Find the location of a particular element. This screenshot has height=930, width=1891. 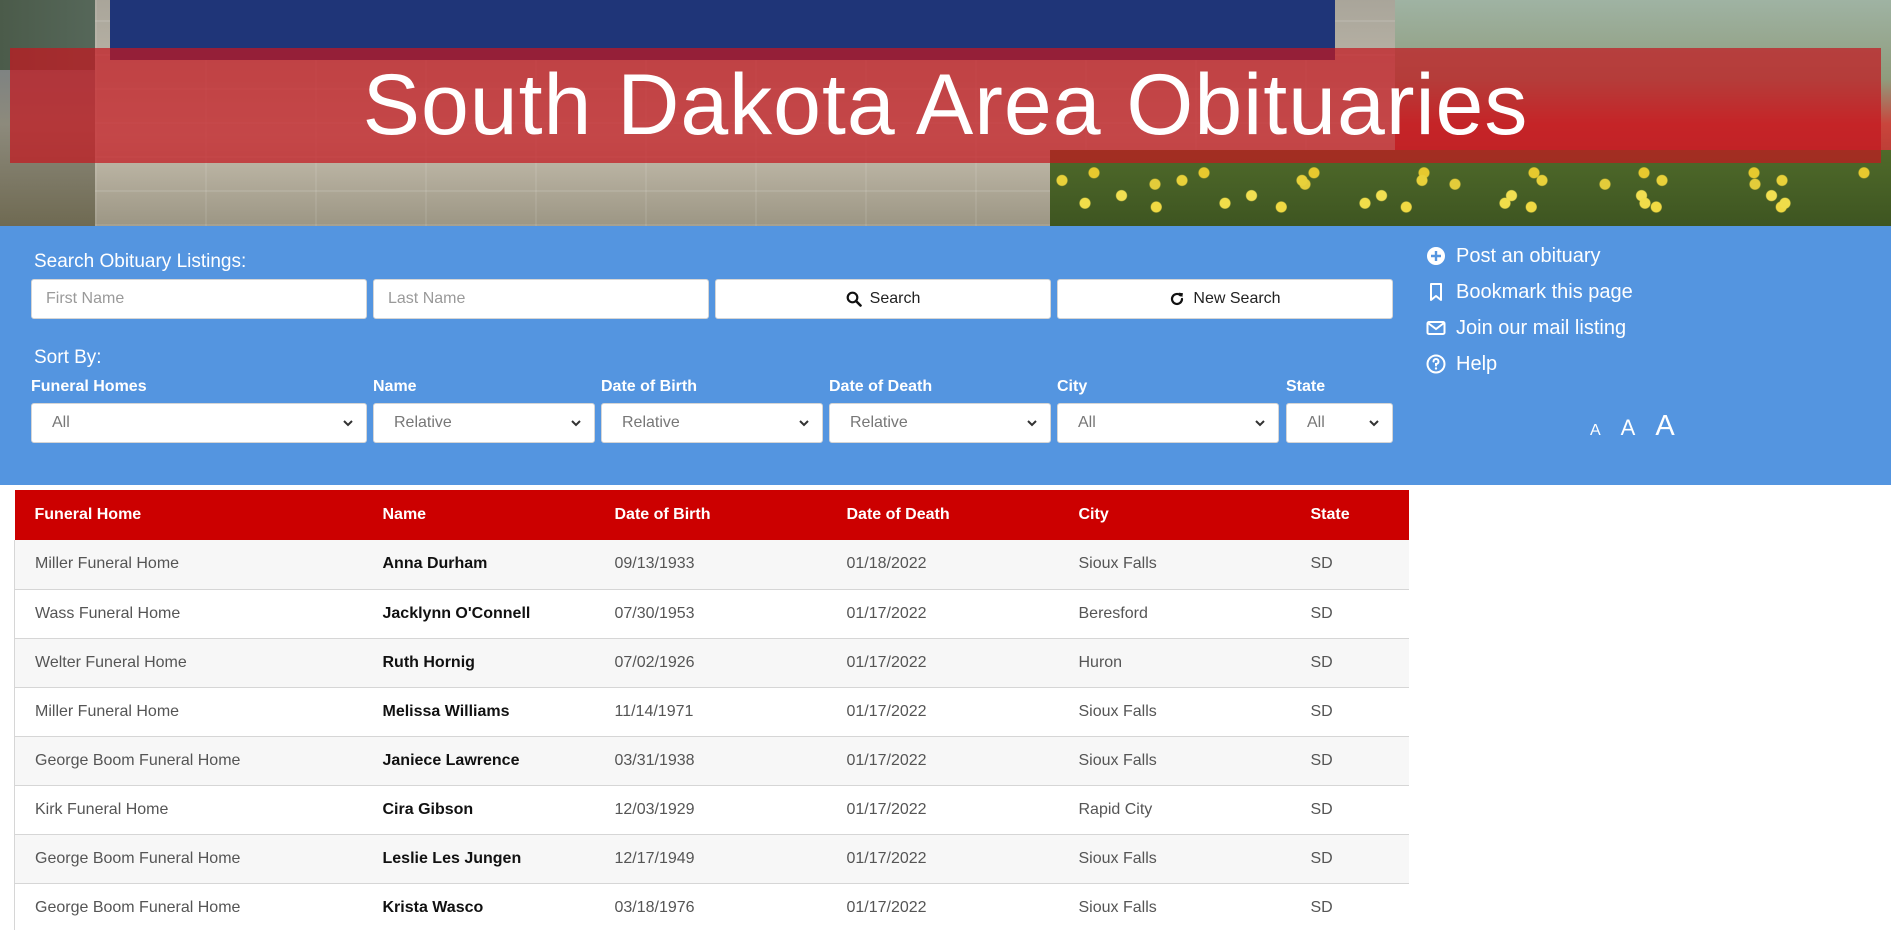

cell-name: Cira Gibson is located at coordinates (479, 809).